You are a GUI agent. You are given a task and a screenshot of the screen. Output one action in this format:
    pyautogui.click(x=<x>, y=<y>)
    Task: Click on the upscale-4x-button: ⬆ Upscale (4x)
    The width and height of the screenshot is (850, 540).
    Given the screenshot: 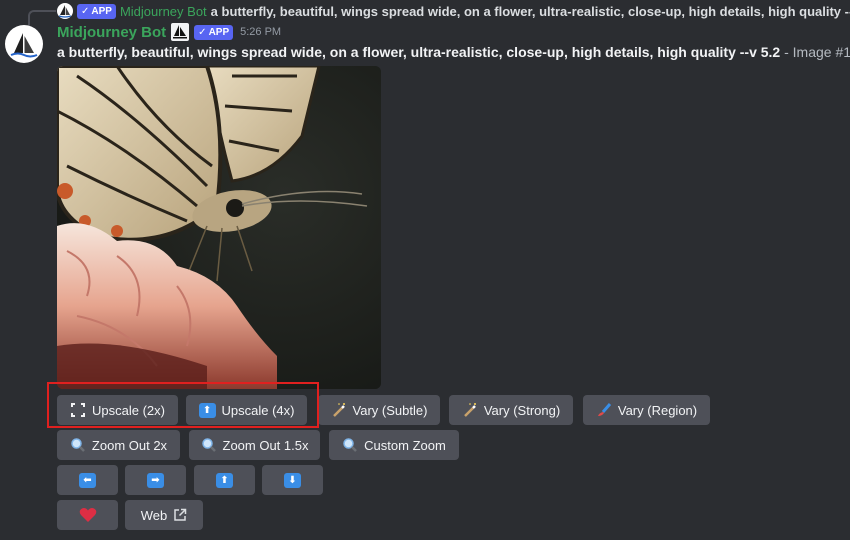 What is the action you would take?
    pyautogui.click(x=246, y=410)
    